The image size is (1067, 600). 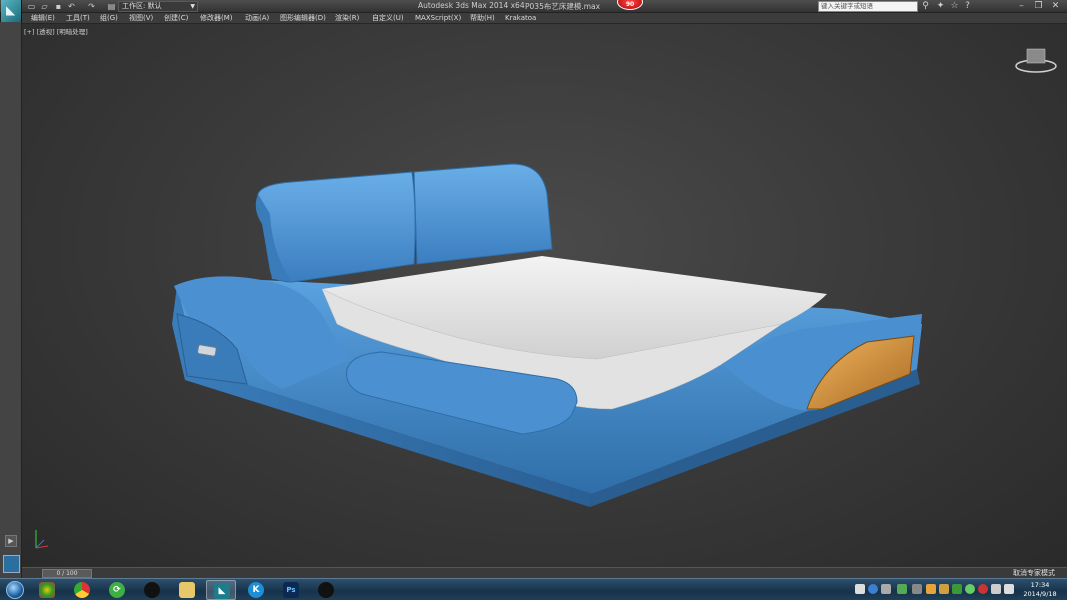 I want to click on restore-icon: ❐, so click(x=1038, y=6).